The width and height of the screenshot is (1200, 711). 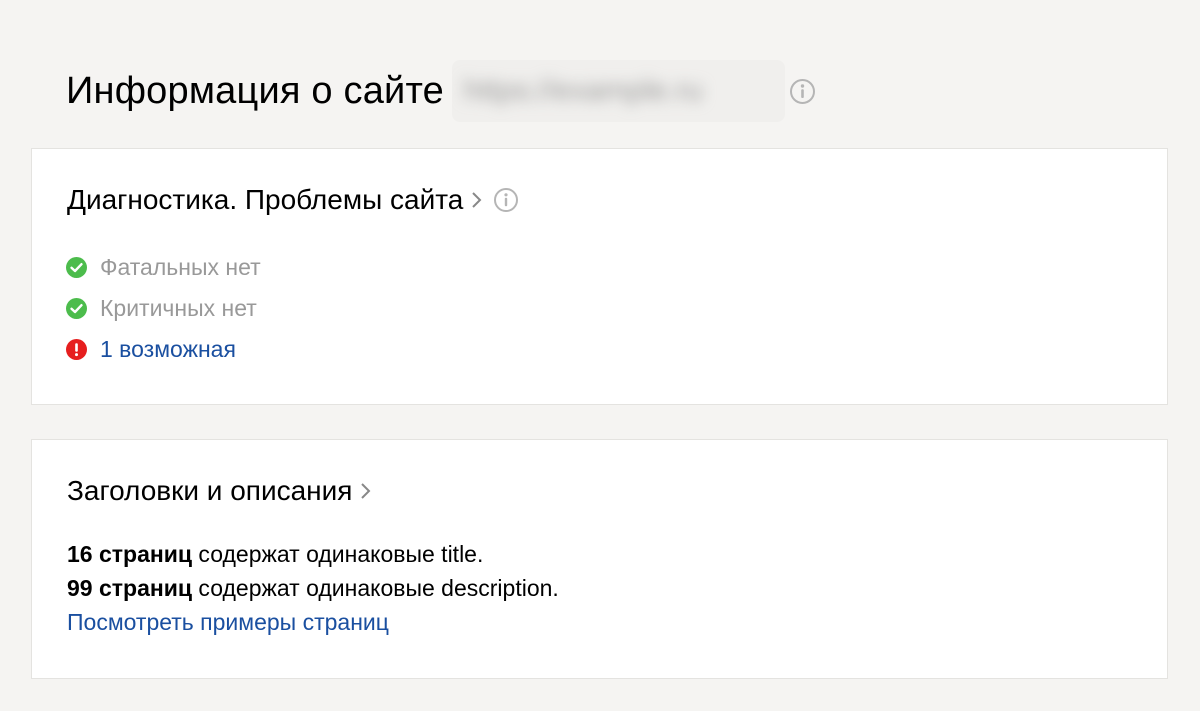 What do you see at coordinates (209, 491) in the screenshot?
I see `titles-descriptions-title: Заголовки и описания` at bounding box center [209, 491].